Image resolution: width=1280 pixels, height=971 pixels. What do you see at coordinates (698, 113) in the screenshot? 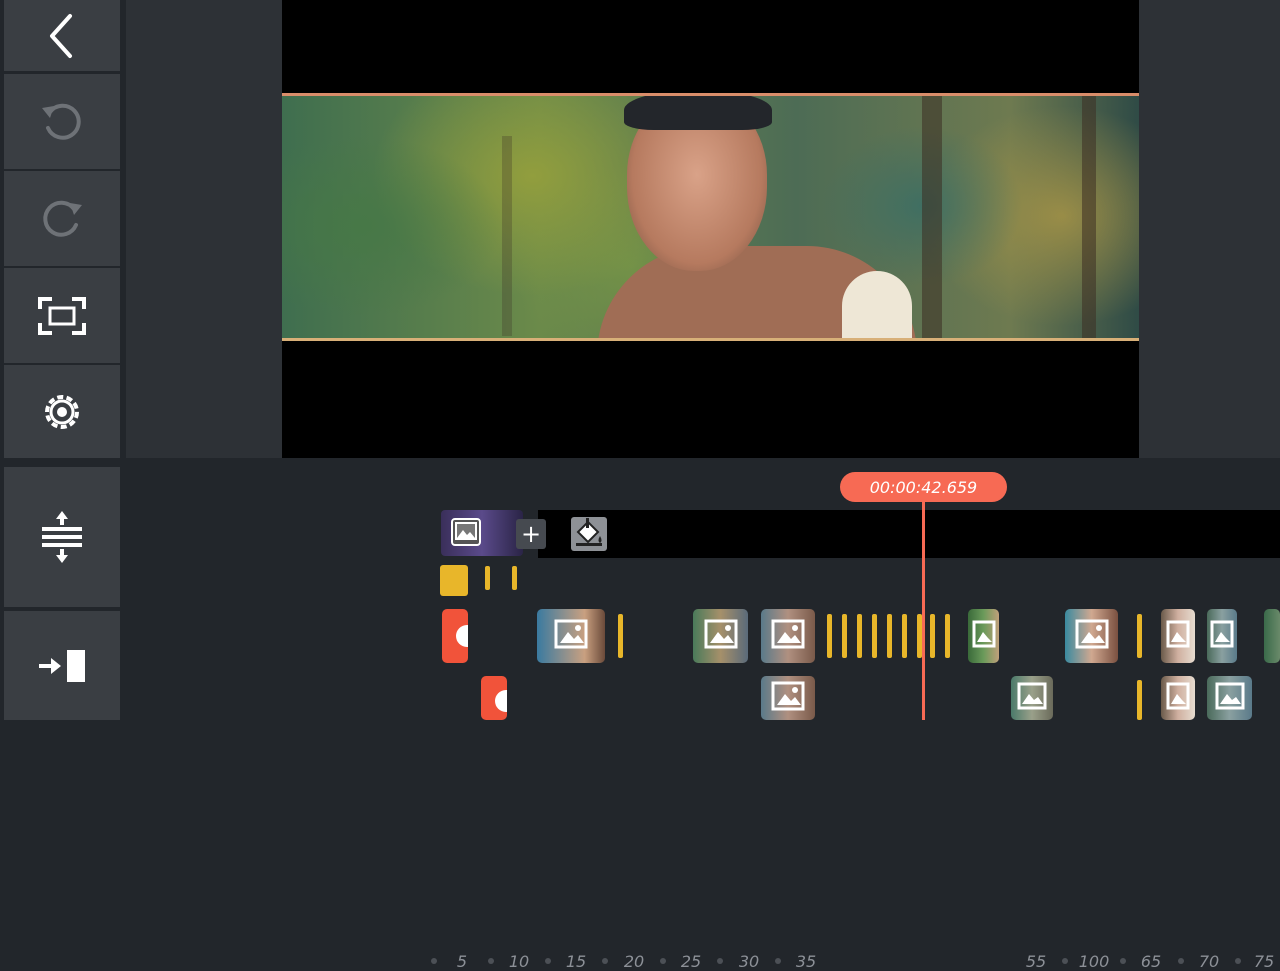
I see `person-cap` at bounding box center [698, 113].